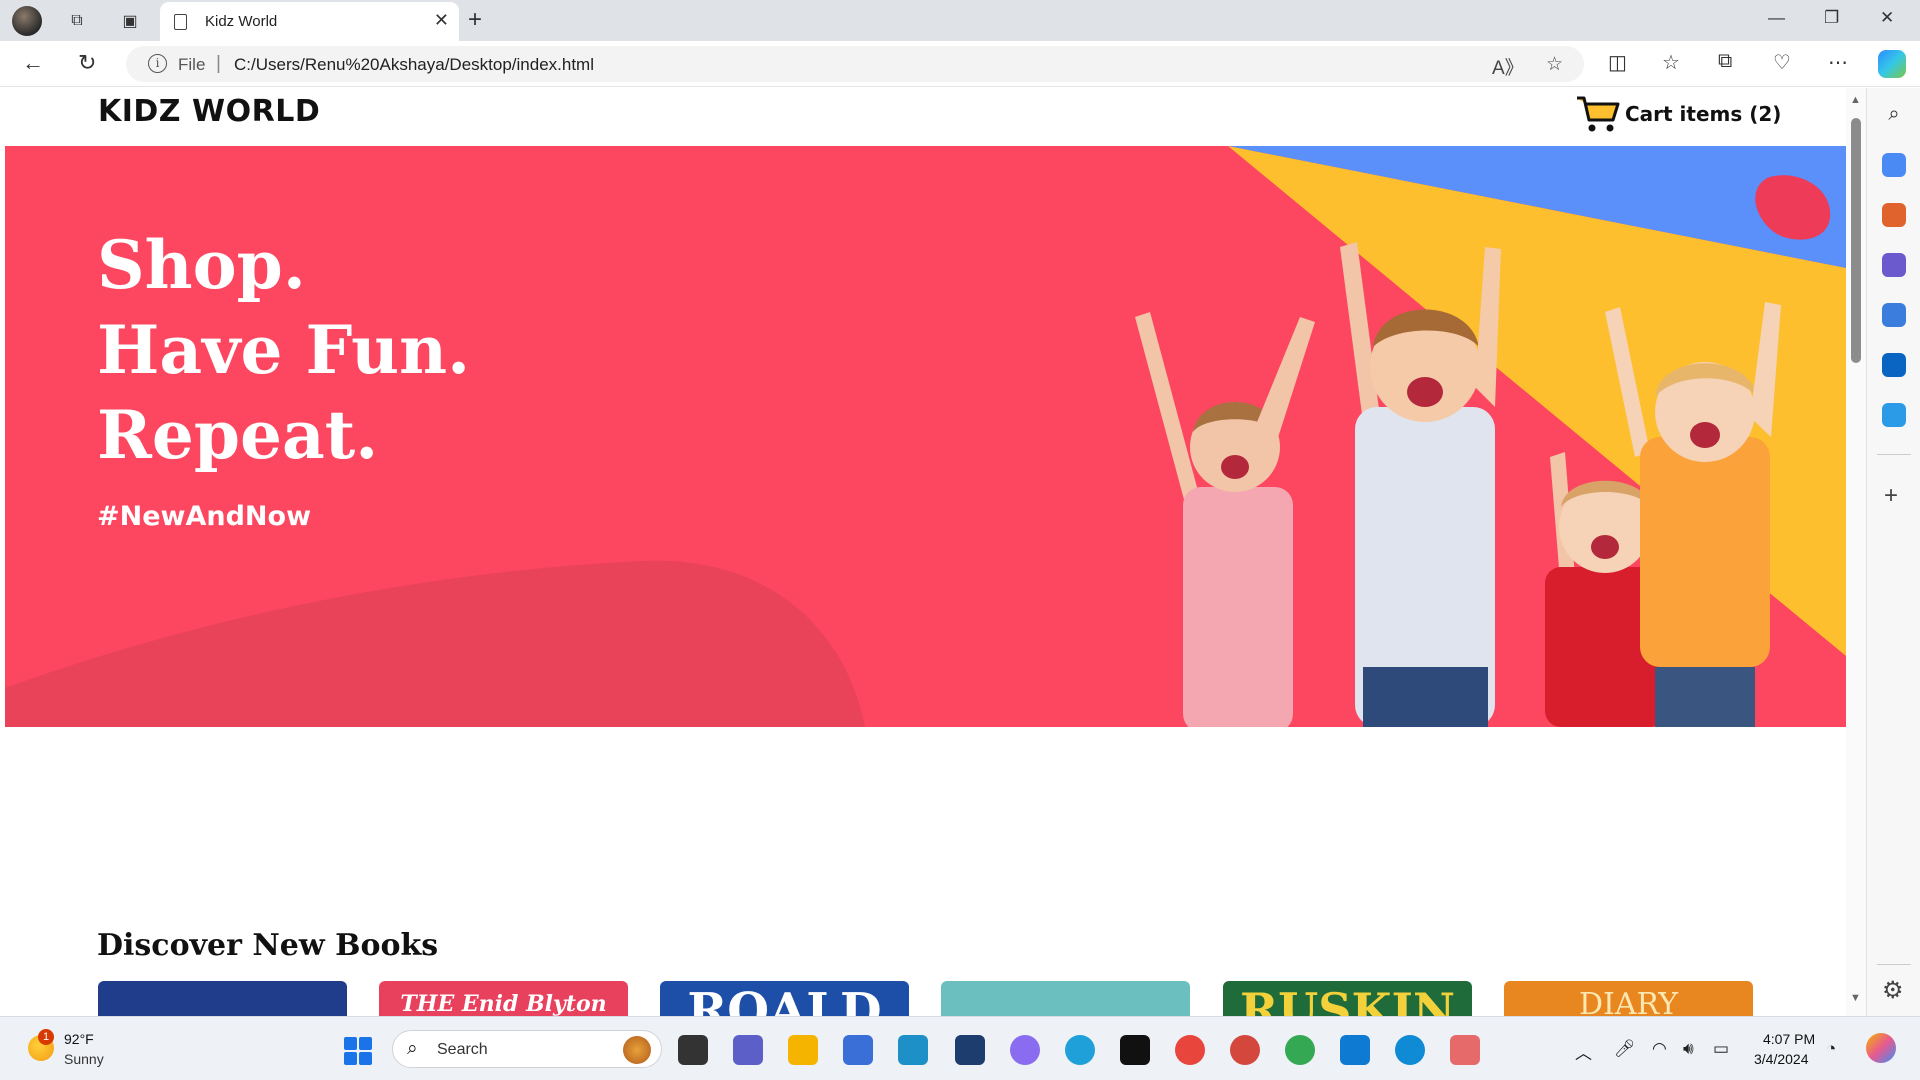 This screenshot has width=1920, height=1080. I want to click on dev-home-icon, so click(970, 1050).